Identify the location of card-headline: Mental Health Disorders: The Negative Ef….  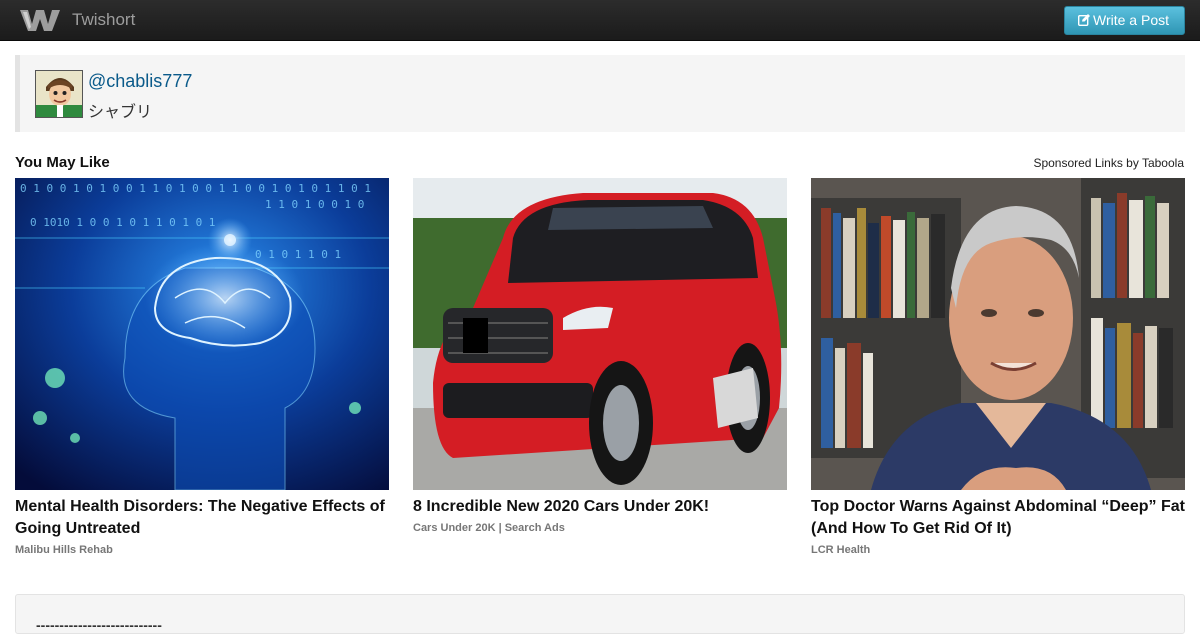
(202, 518).